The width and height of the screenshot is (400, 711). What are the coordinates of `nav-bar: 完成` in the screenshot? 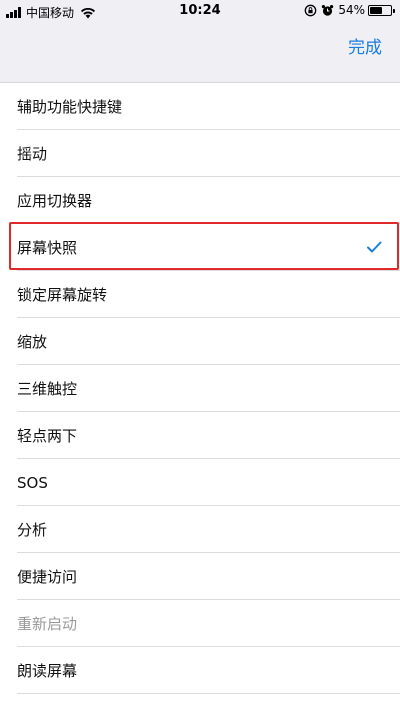 It's located at (200, 46).